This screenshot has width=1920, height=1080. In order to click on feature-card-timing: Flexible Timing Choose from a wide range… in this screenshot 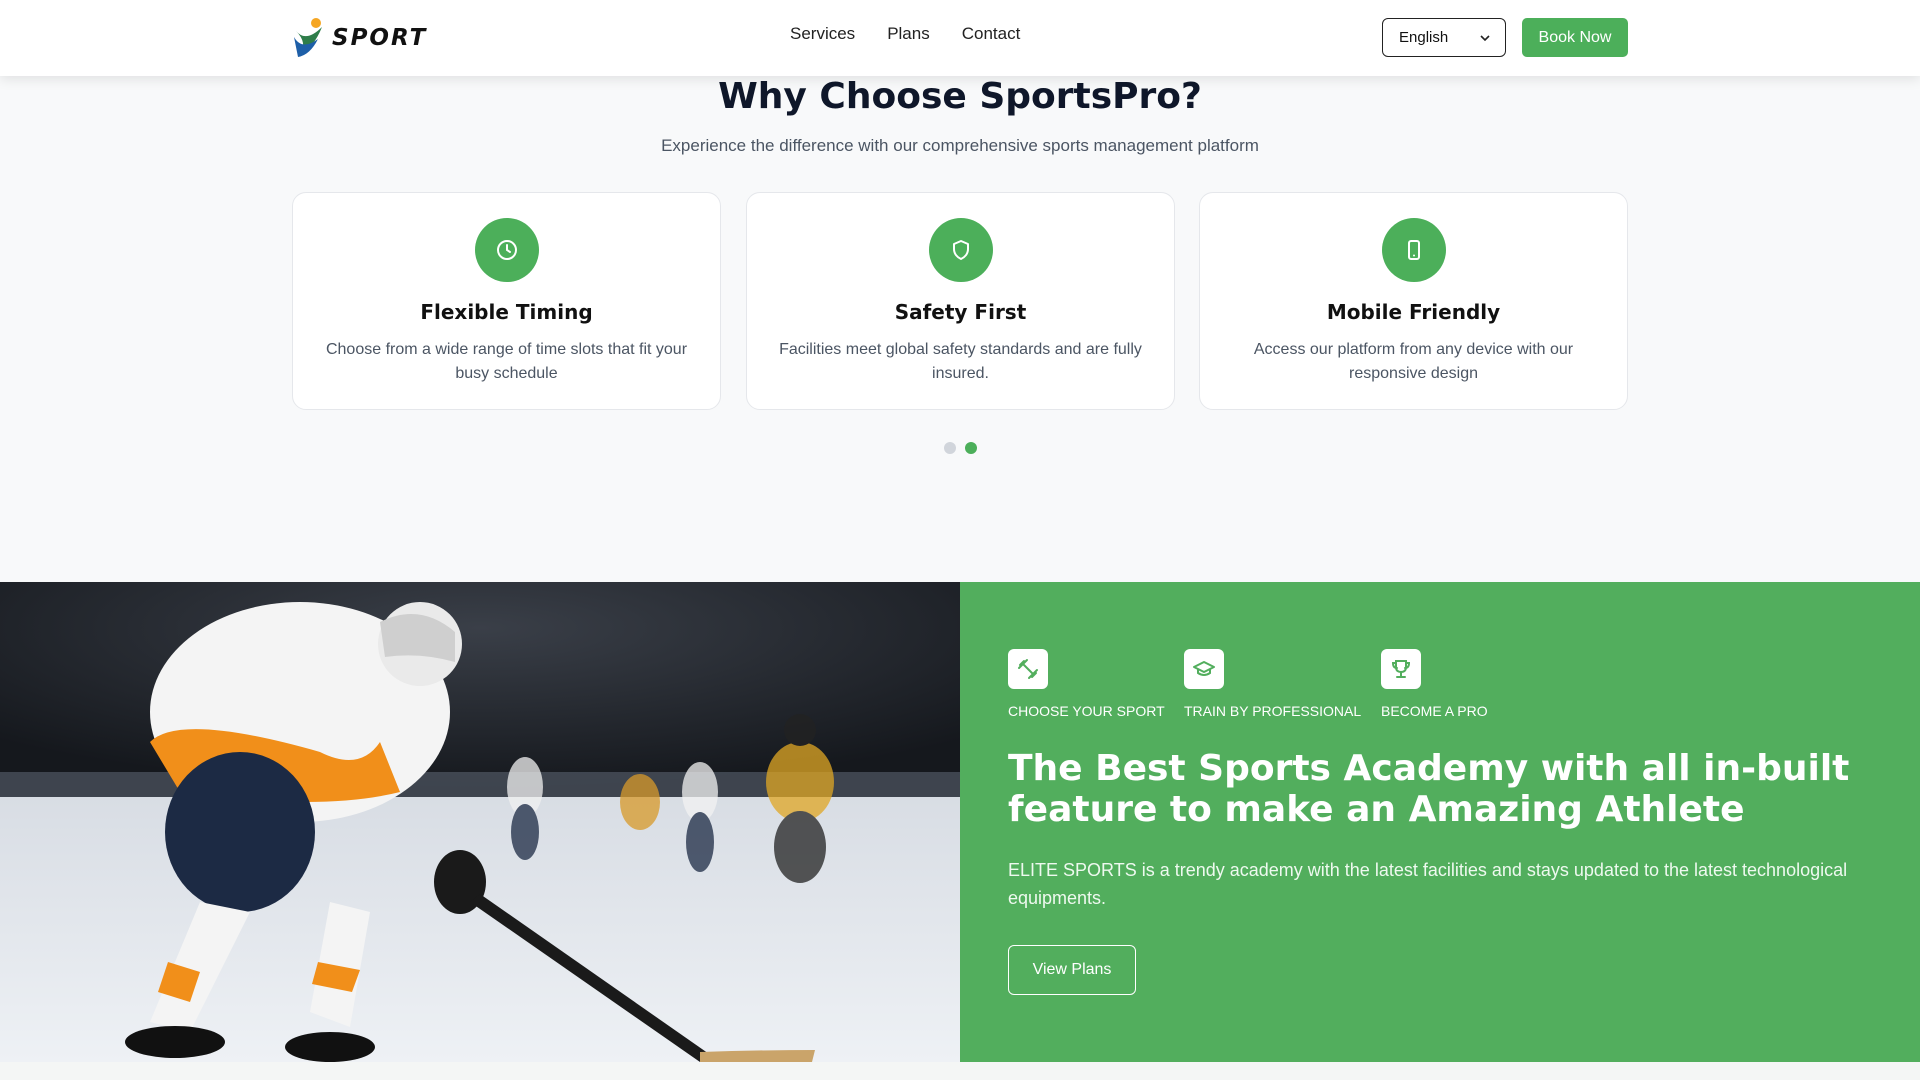, I will do `click(506, 301)`.